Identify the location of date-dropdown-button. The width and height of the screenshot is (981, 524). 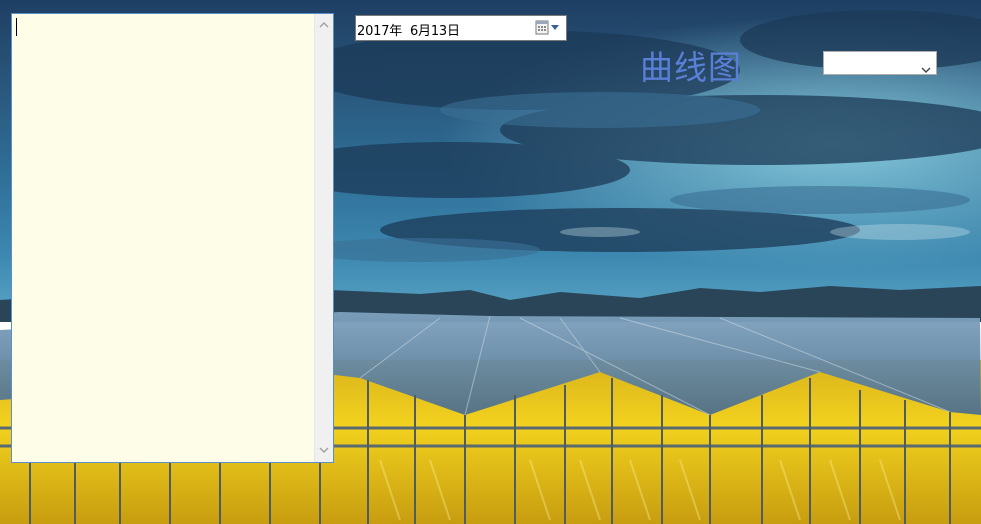
(548, 28).